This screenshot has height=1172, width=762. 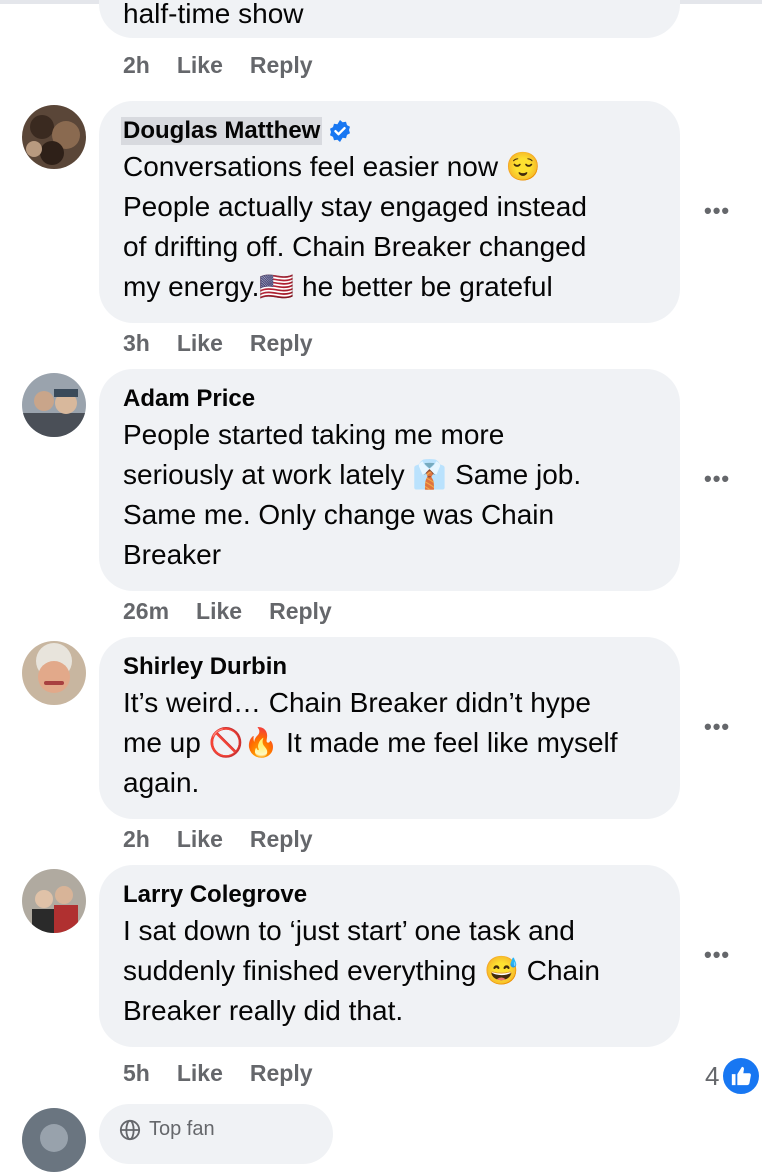 I want to click on commenter-name: Douglas Matthew, so click(x=388, y=131).